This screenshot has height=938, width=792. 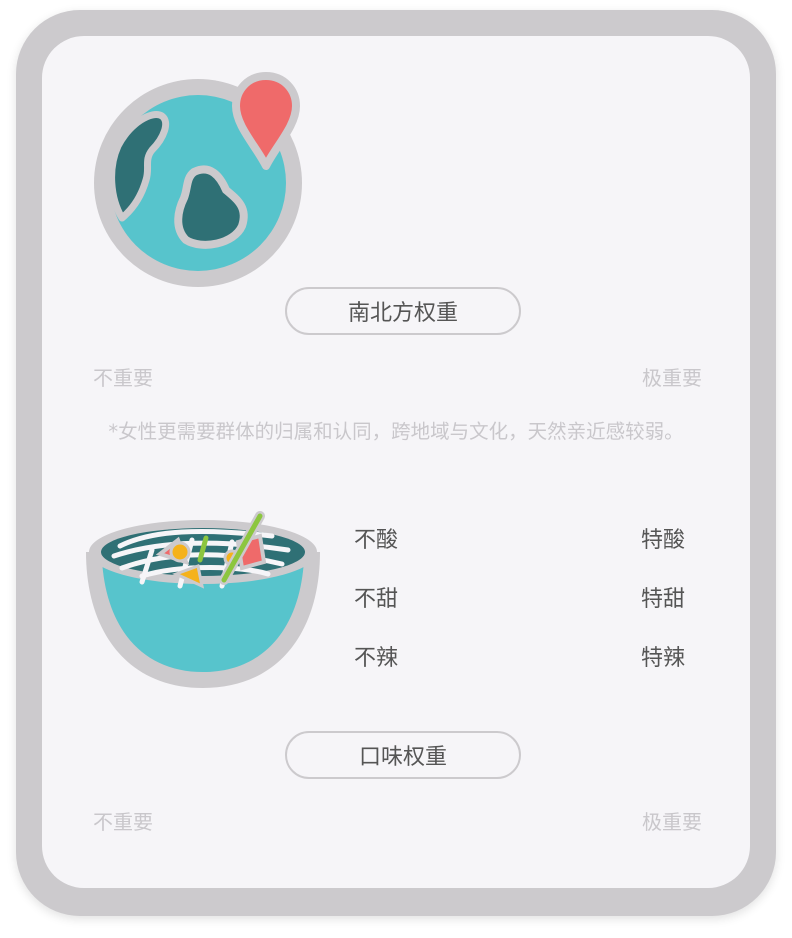 I want to click on noodle-bowl-icon, so click(x=203, y=599).